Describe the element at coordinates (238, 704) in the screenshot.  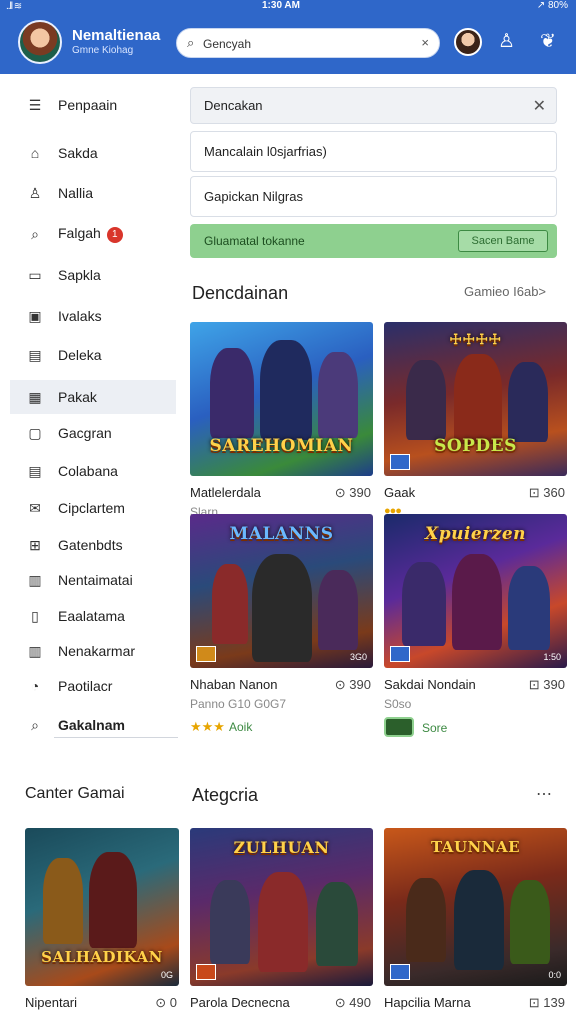
I see `game-subtitle: Panno G10 G0G7` at that location.